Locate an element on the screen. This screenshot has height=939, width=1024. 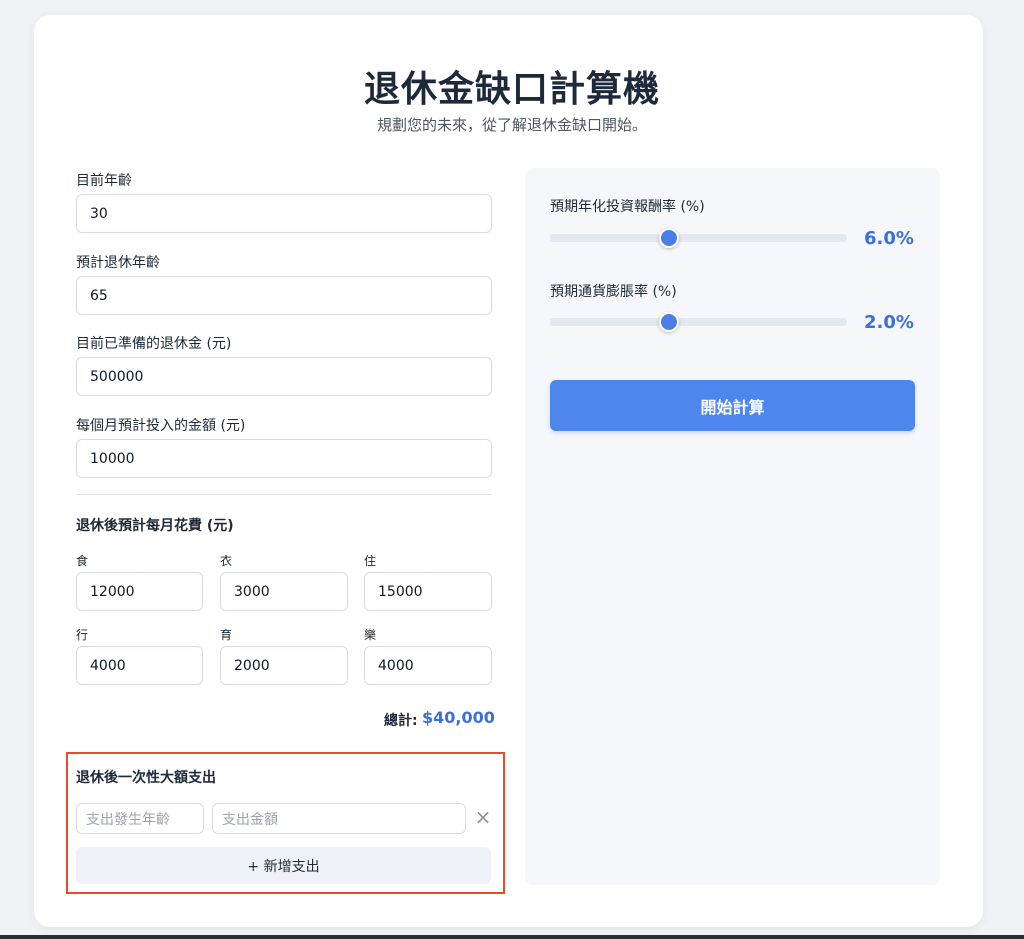
inflation-rate-slider is located at coordinates (698, 322).